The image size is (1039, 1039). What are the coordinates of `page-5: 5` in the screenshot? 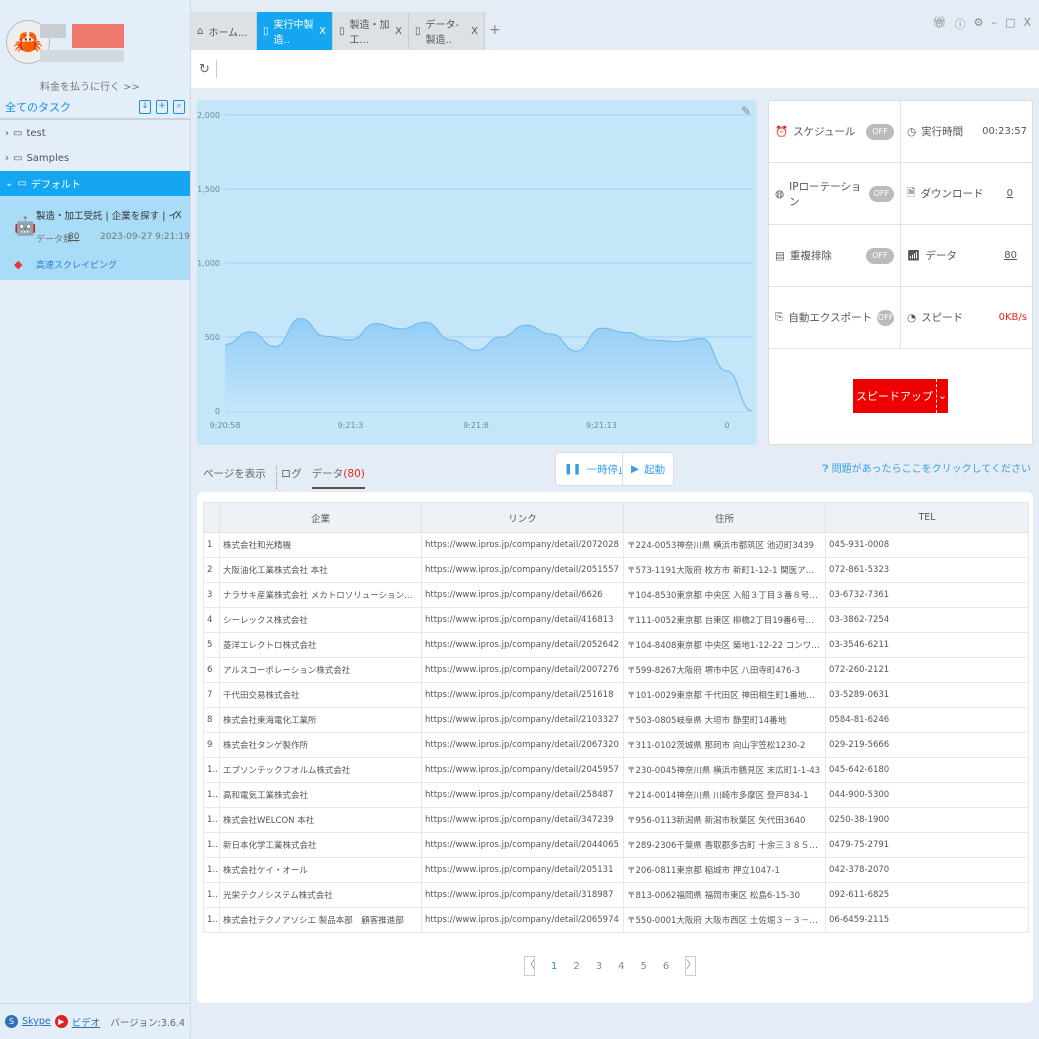 It's located at (644, 966).